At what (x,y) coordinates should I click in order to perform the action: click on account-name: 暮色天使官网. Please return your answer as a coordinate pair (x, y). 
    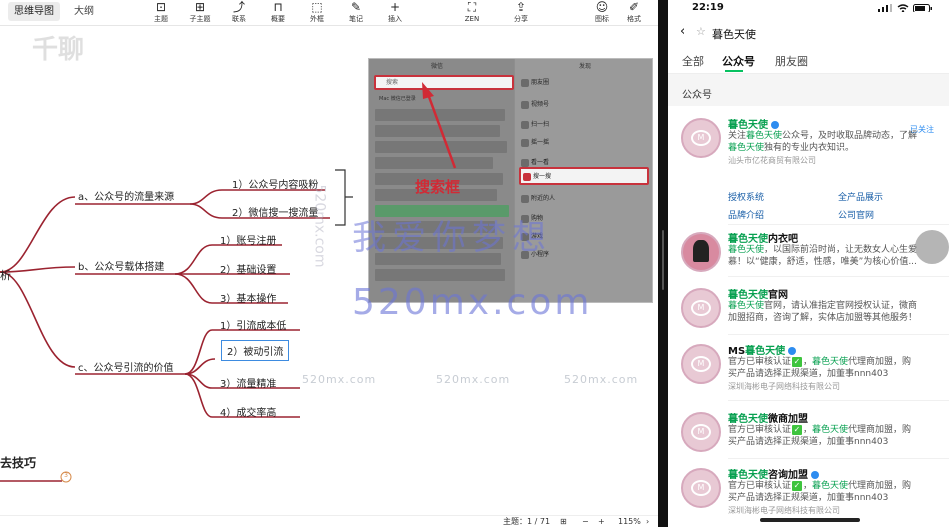
    Looking at the image, I should click on (758, 295).